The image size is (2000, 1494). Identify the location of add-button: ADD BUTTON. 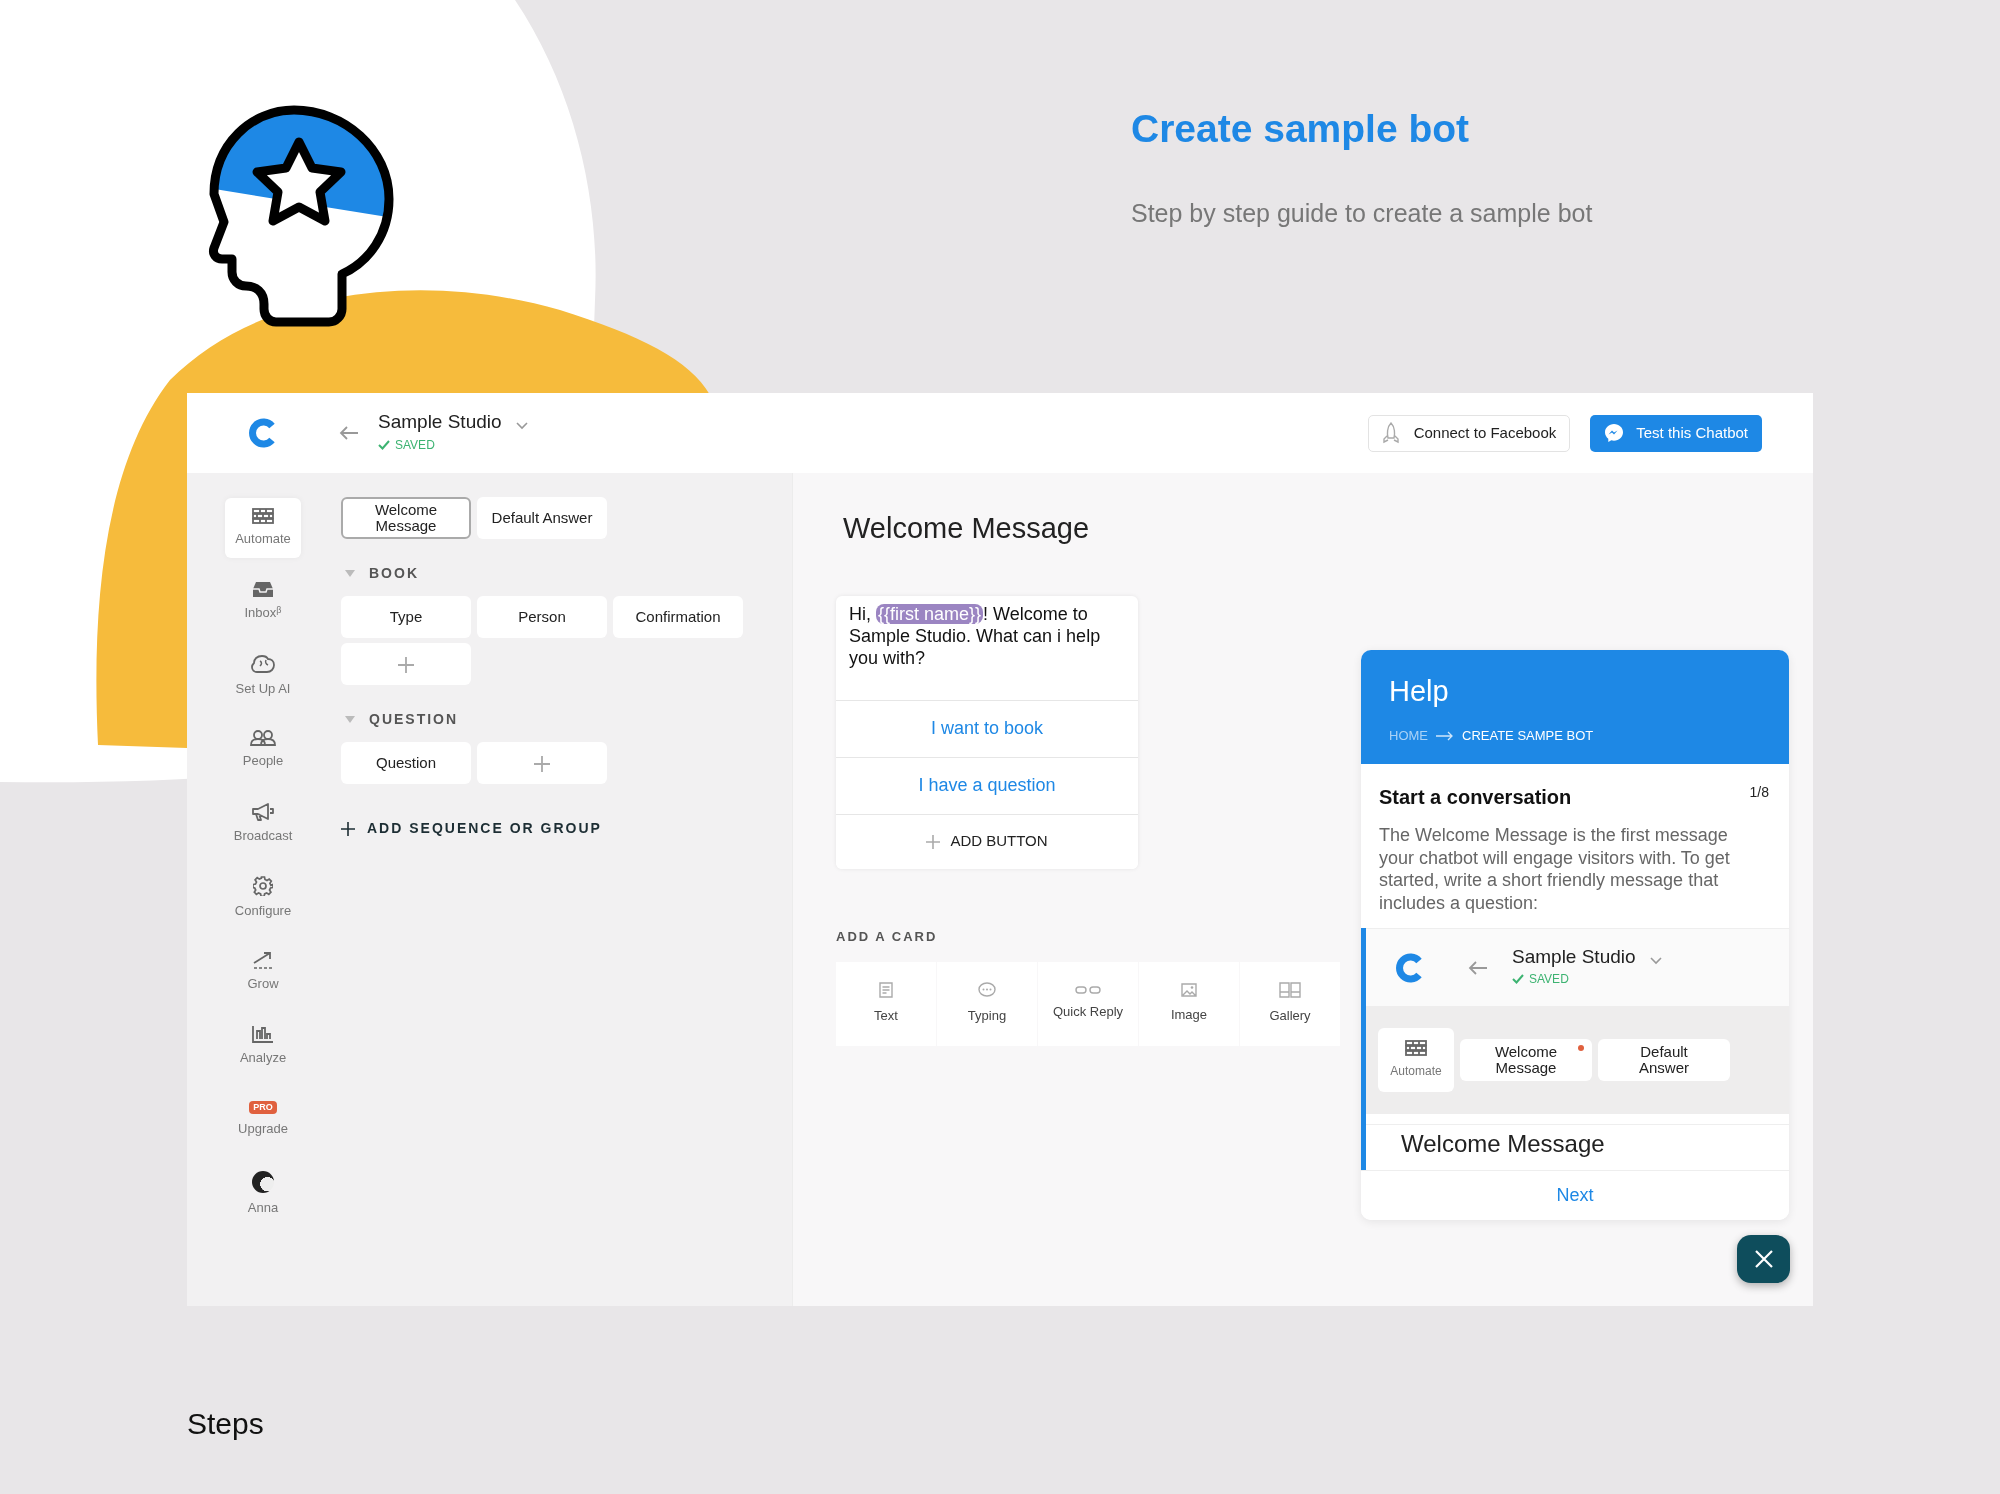
(987, 841).